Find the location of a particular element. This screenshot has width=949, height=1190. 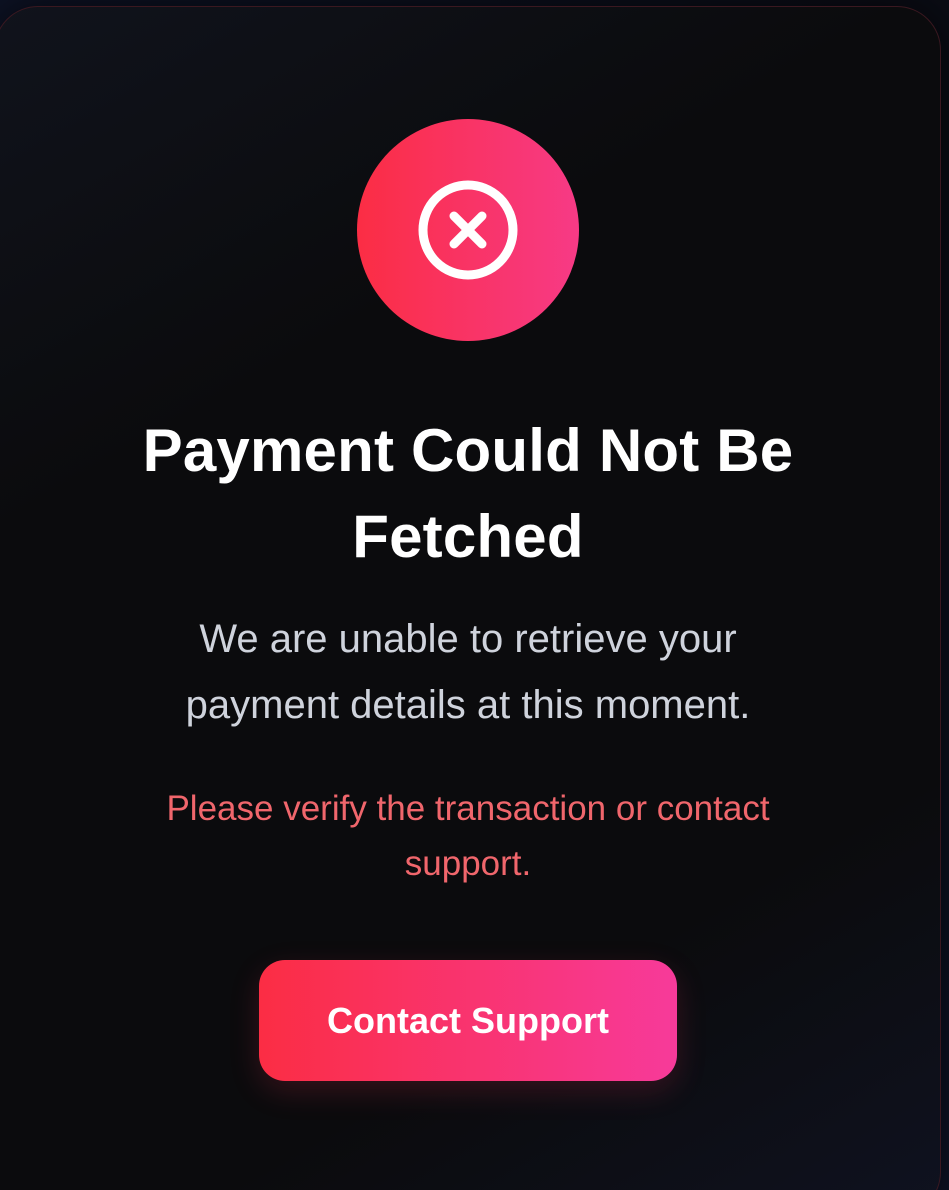

error-title: Payment Could Not Be Fetched is located at coordinates (468, 493).